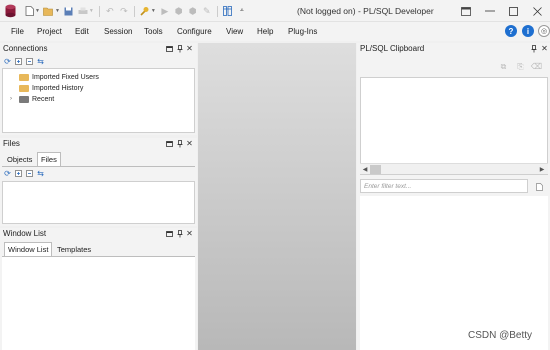  What do you see at coordinates (365, 11) in the screenshot?
I see `window-title: (Not logged on) - PL/SQL Developer` at bounding box center [365, 11].